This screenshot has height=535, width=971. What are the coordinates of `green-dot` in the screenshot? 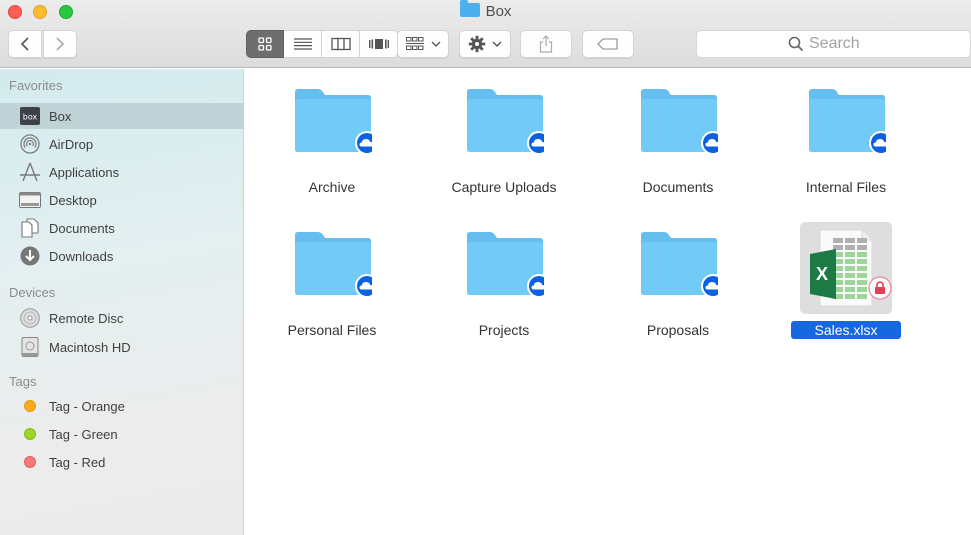 It's located at (30, 434).